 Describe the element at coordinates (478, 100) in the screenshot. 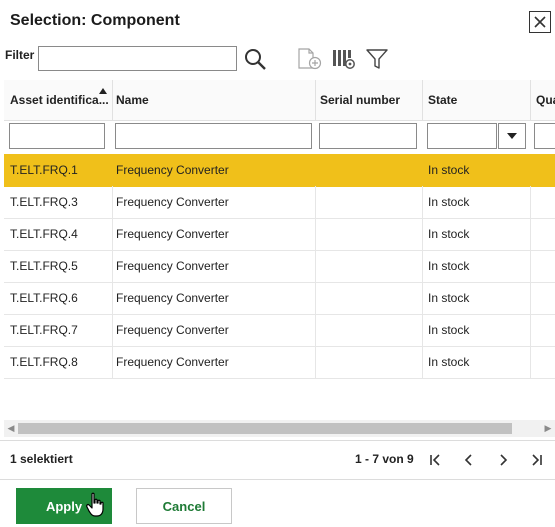

I see `column-header-state: State` at that location.